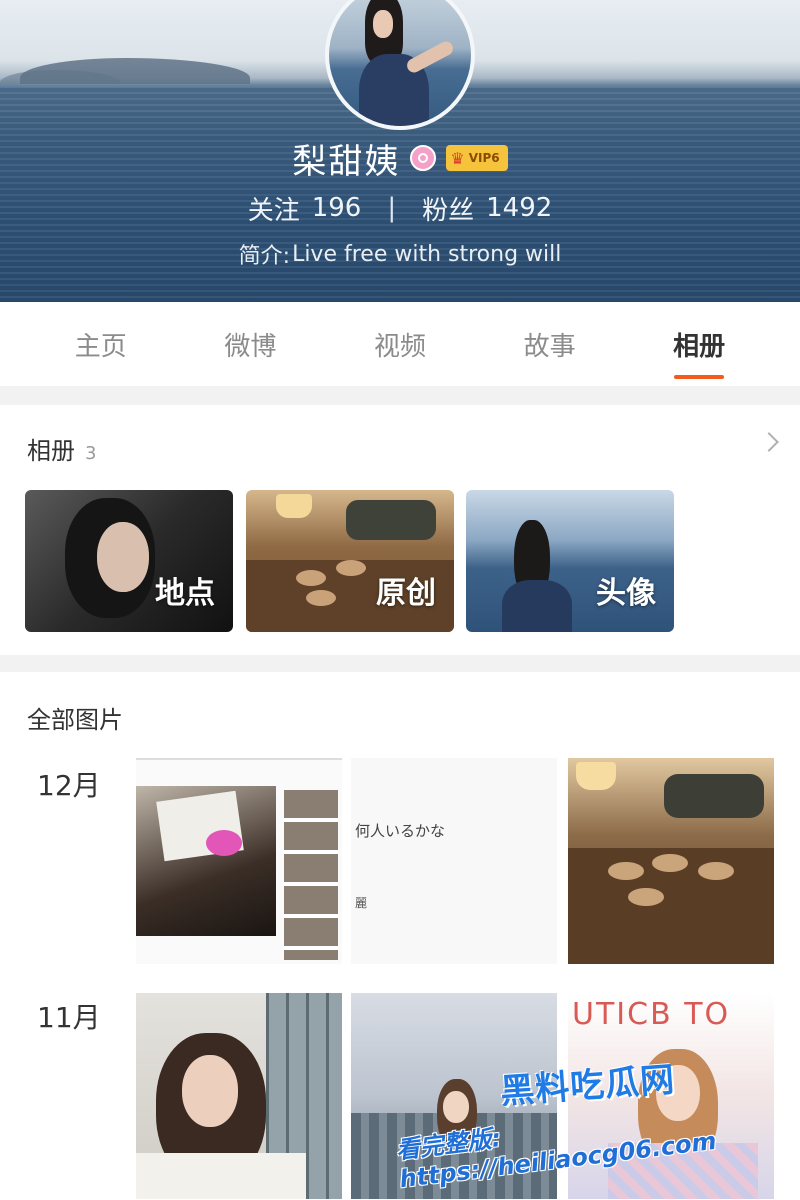  I want to click on album-label: 地点, so click(185, 593).